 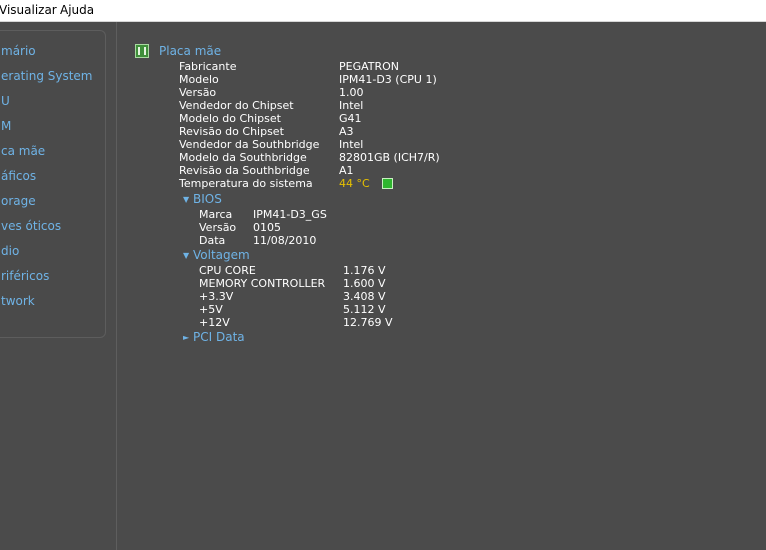 What do you see at coordinates (31, 226) in the screenshot?
I see `sidebar-item-optical-drives: ves óticos` at bounding box center [31, 226].